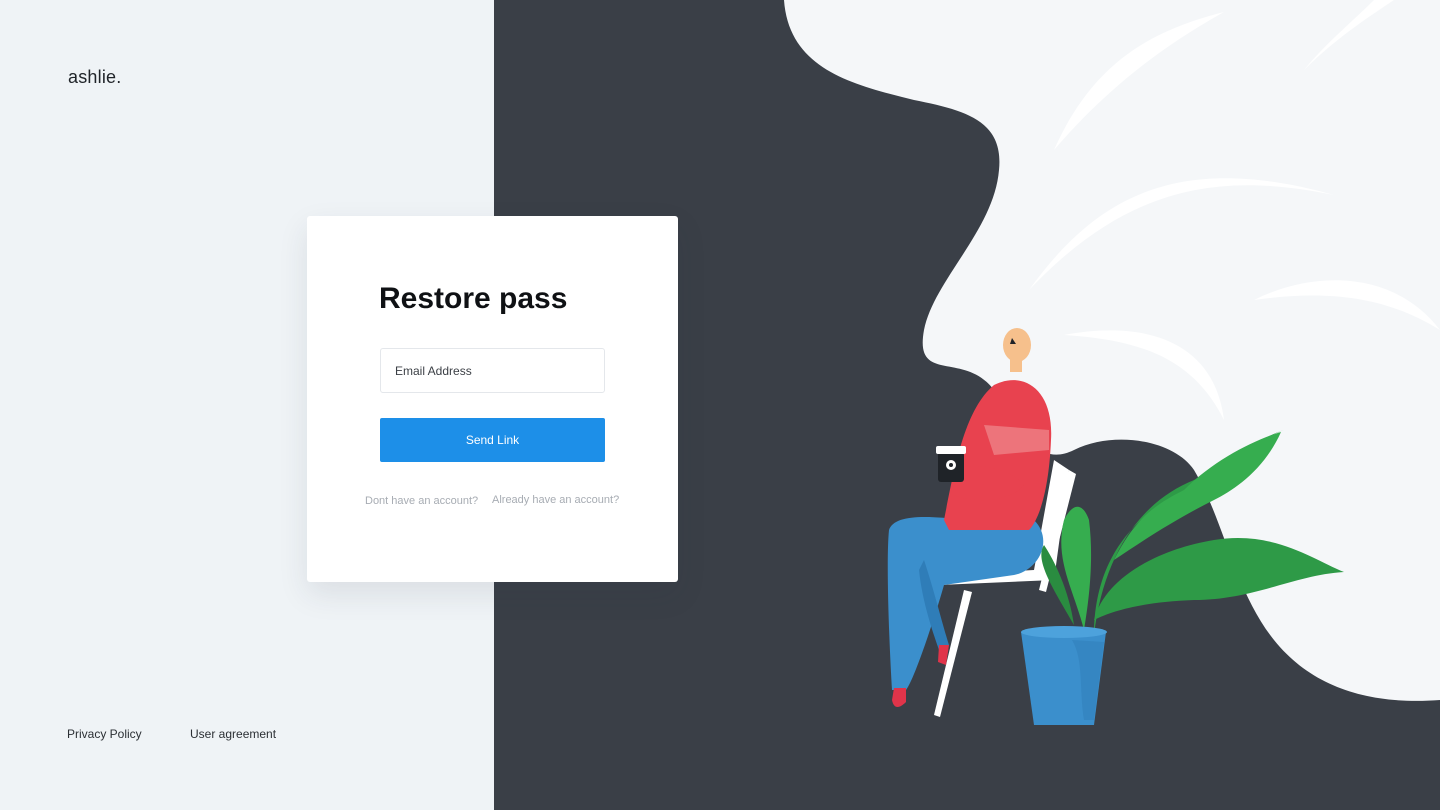 This screenshot has width=1440, height=810. I want to click on login-link: Already have an account?, so click(555, 500).